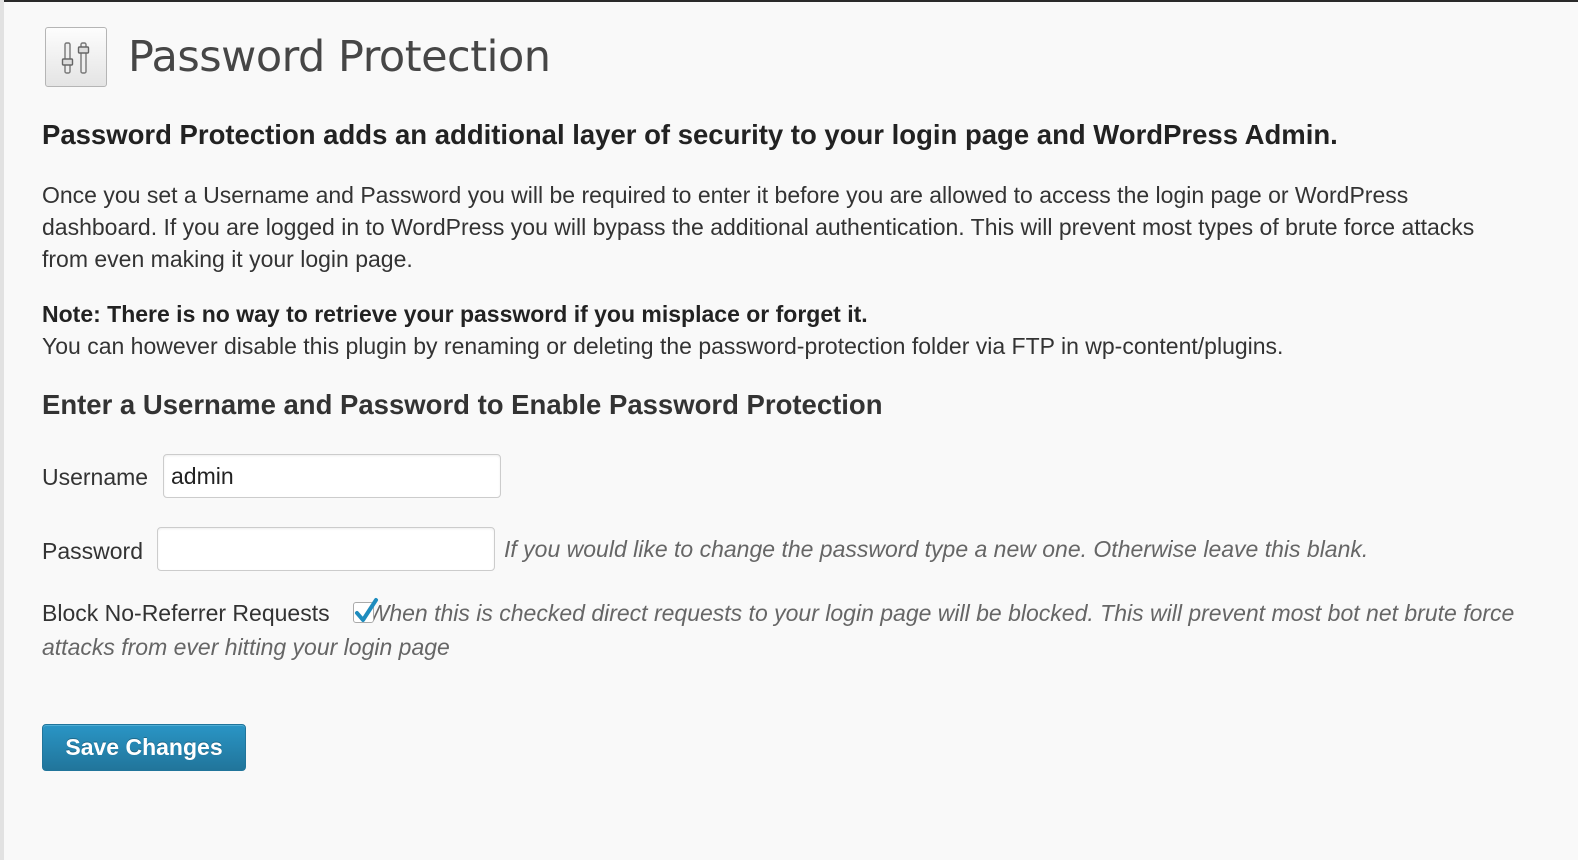  What do you see at coordinates (186, 613) in the screenshot?
I see `block-no-referrer-label: Block No-Referrer Requests` at bounding box center [186, 613].